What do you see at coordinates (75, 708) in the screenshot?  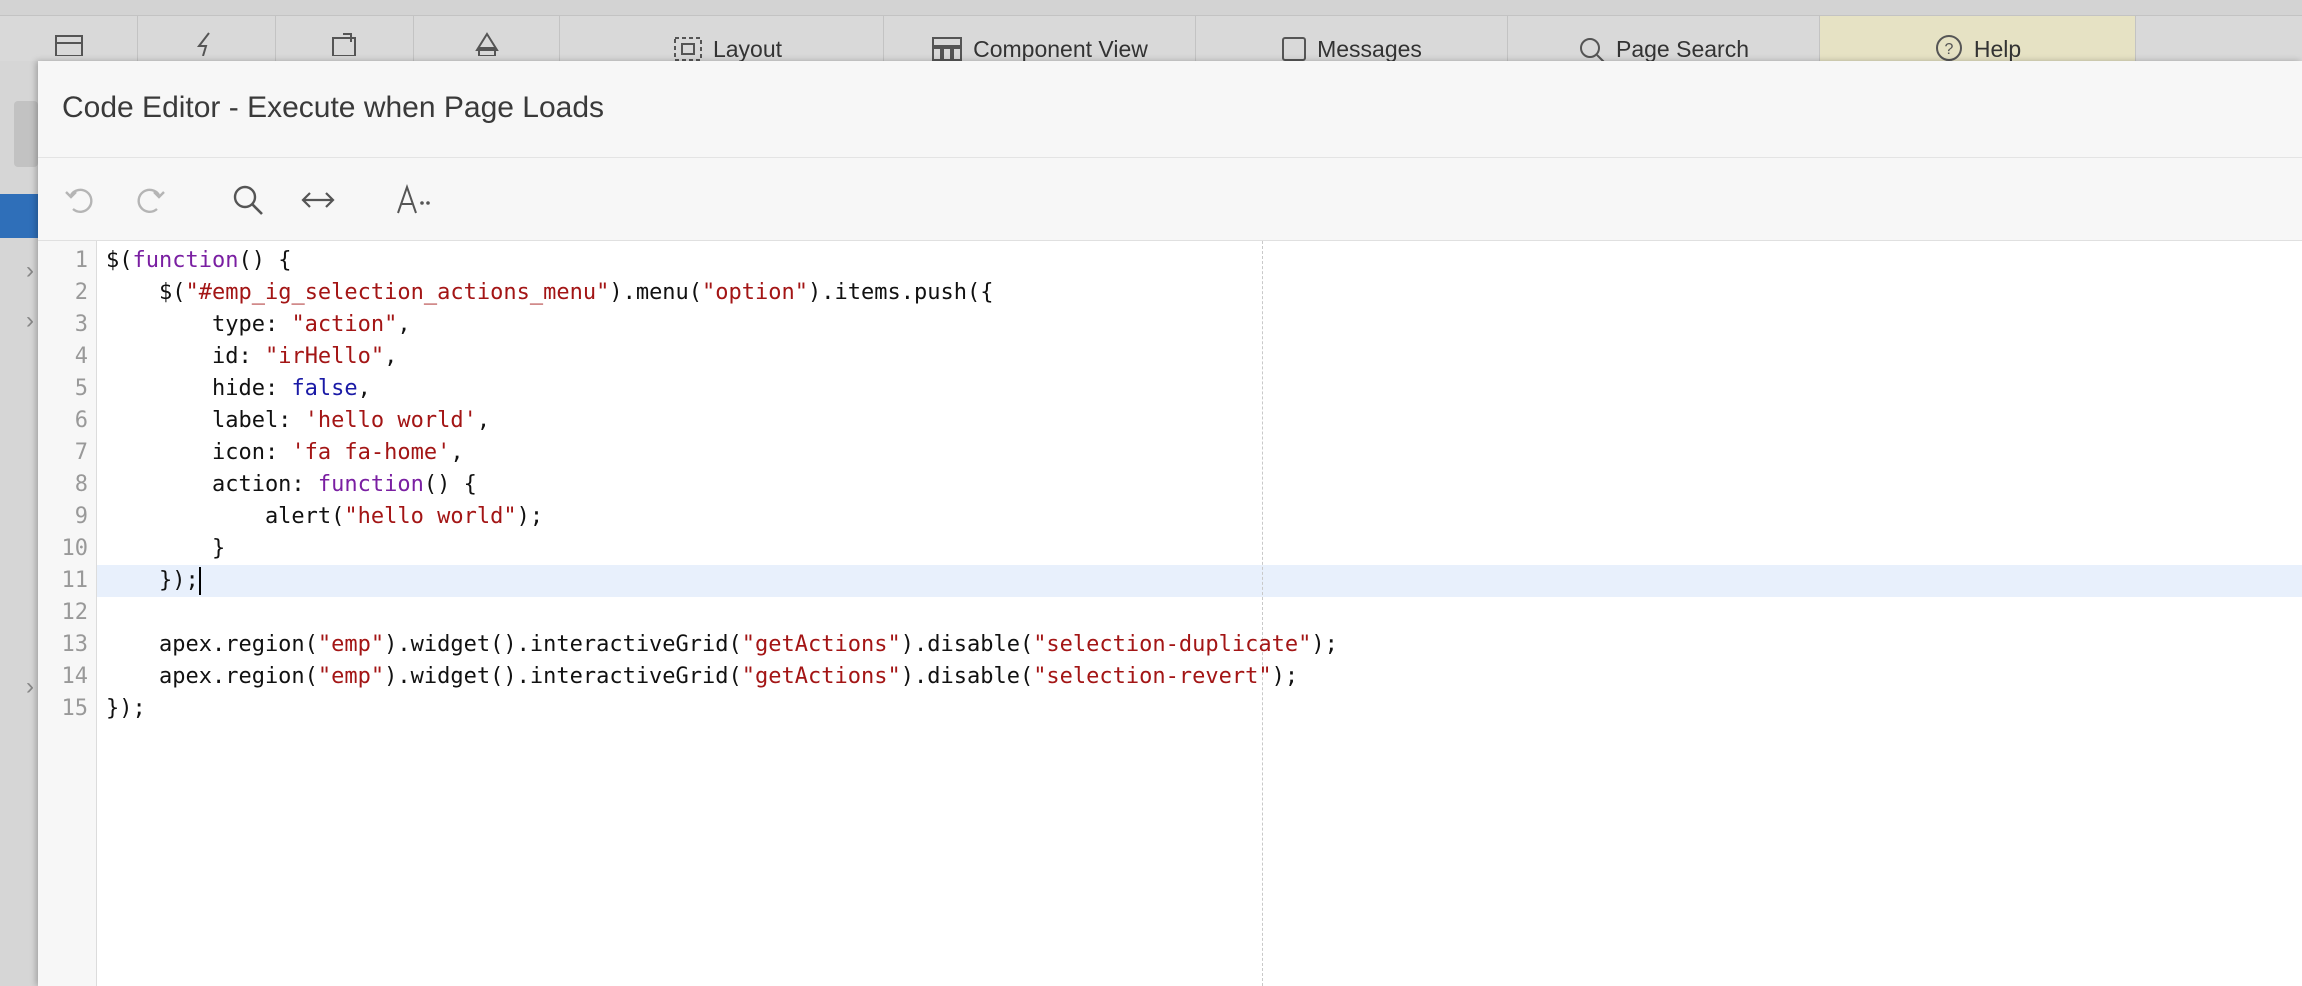 I see `line-number: 15` at bounding box center [75, 708].